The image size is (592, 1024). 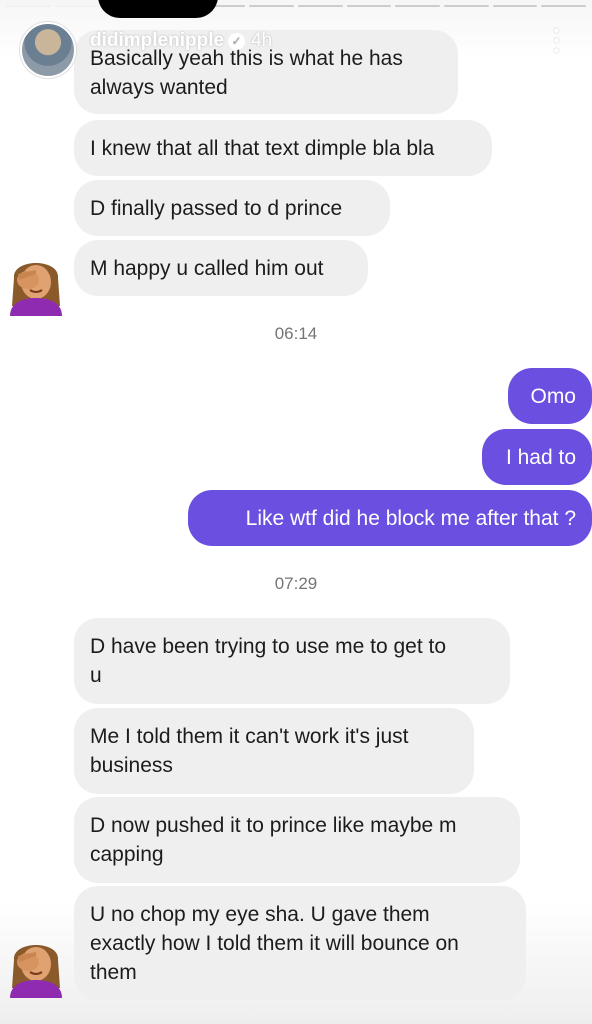 What do you see at coordinates (131, 765) in the screenshot?
I see `message-line: business` at bounding box center [131, 765].